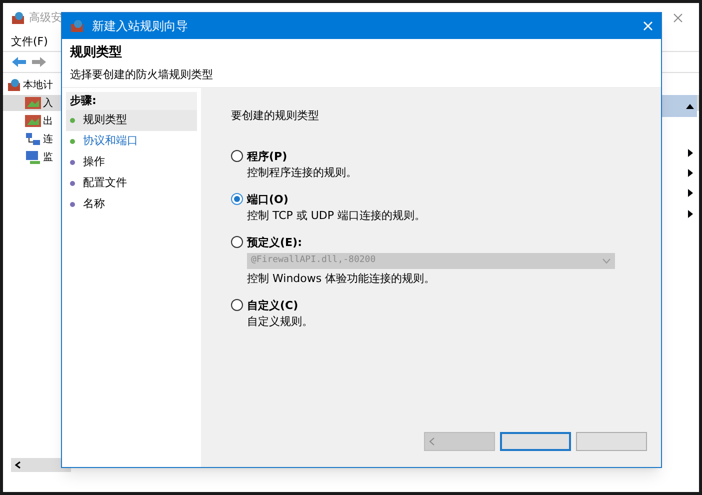 This screenshot has width=702, height=495. What do you see at coordinates (275, 116) in the screenshot?
I see `prompt-text: 要创建的规则类型` at bounding box center [275, 116].